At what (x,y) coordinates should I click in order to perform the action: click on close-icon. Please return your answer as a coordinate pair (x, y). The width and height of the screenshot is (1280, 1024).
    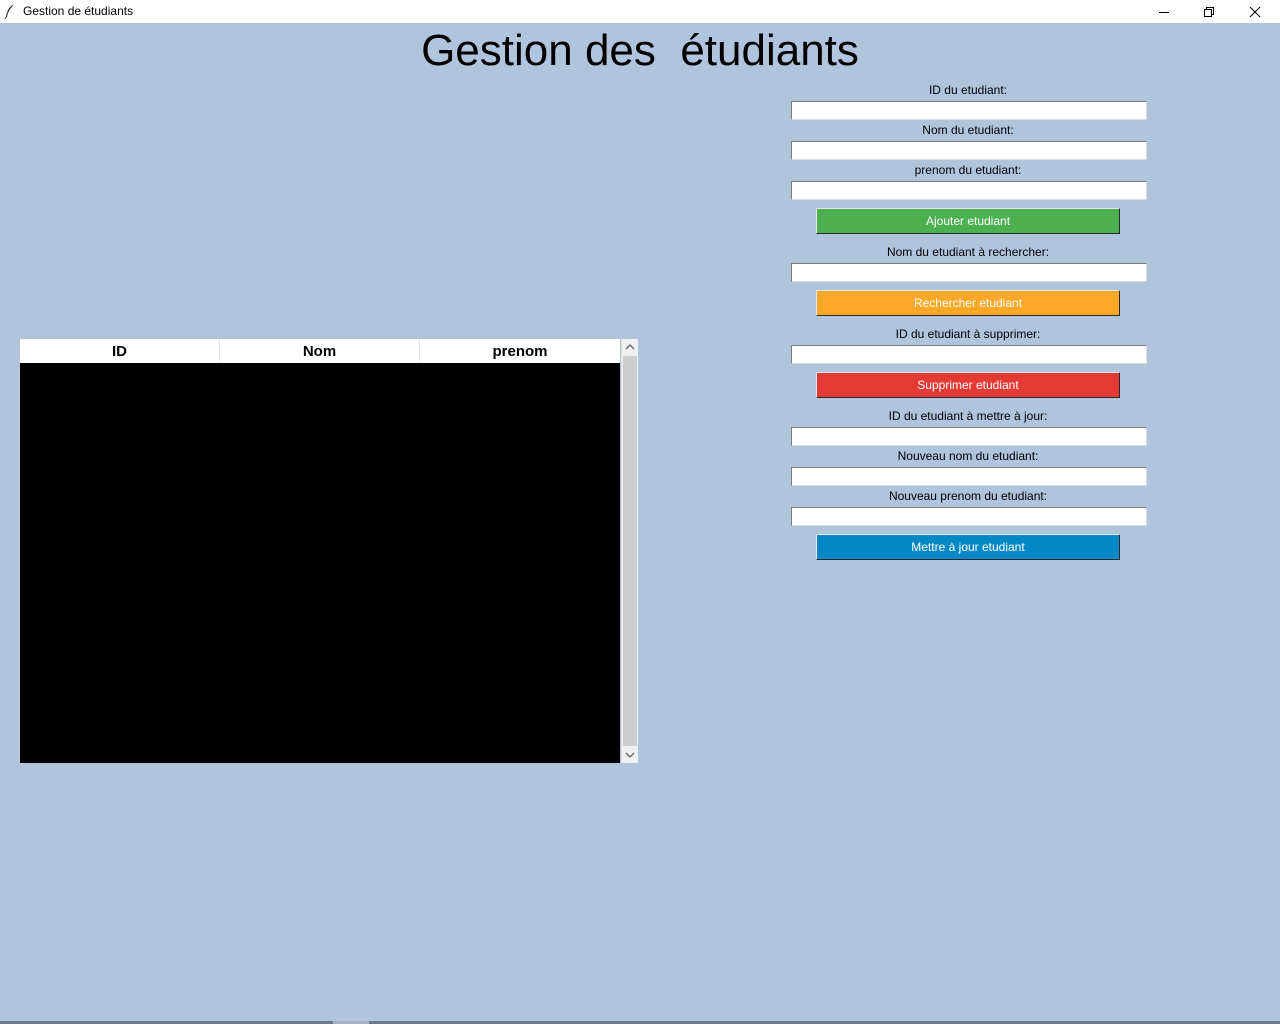
    Looking at the image, I should click on (1255, 11).